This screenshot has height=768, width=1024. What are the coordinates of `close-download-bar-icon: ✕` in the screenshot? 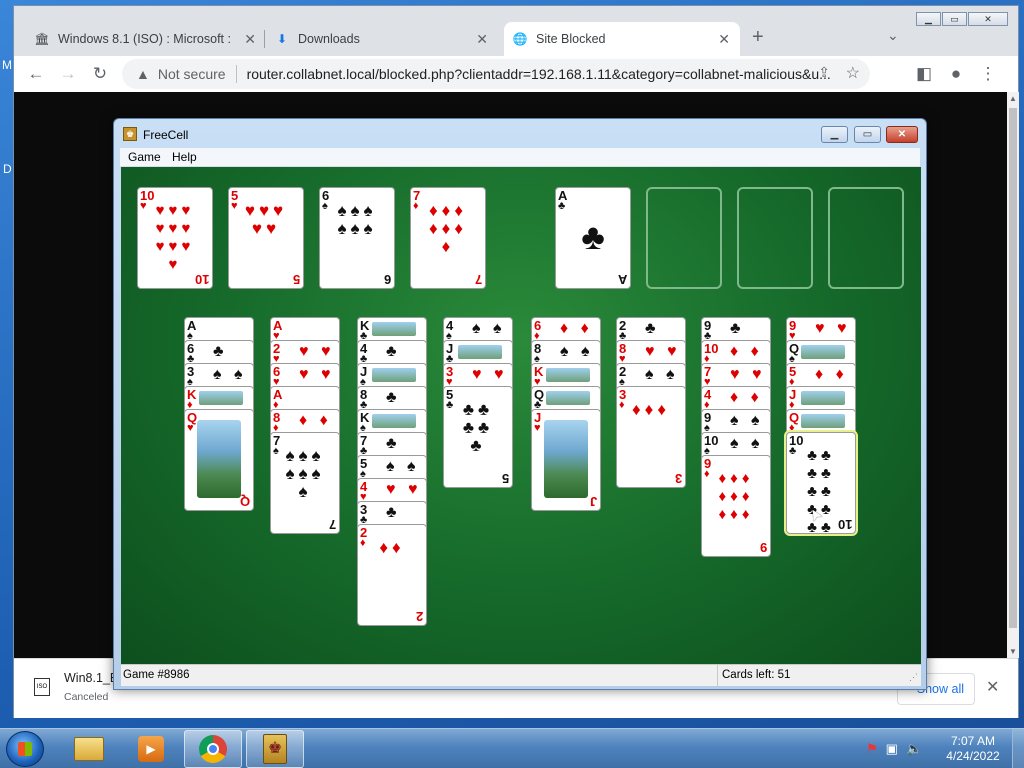 It's located at (992, 687).